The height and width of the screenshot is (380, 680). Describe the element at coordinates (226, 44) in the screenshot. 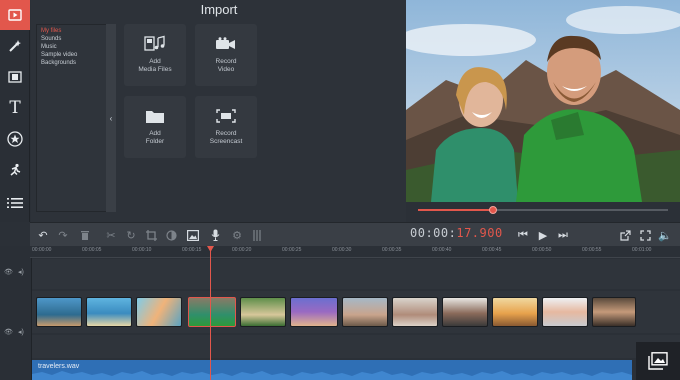

I see `video-camera-icon` at that location.